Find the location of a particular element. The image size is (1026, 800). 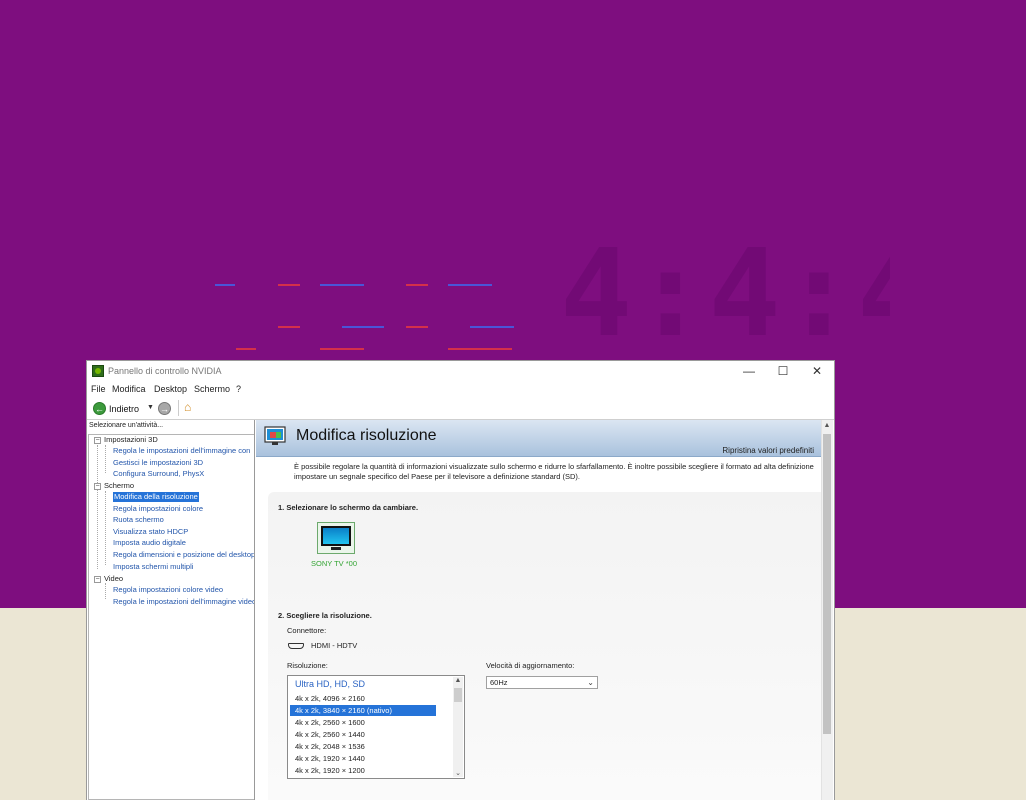

minimize-button: — is located at coordinates (749, 371).